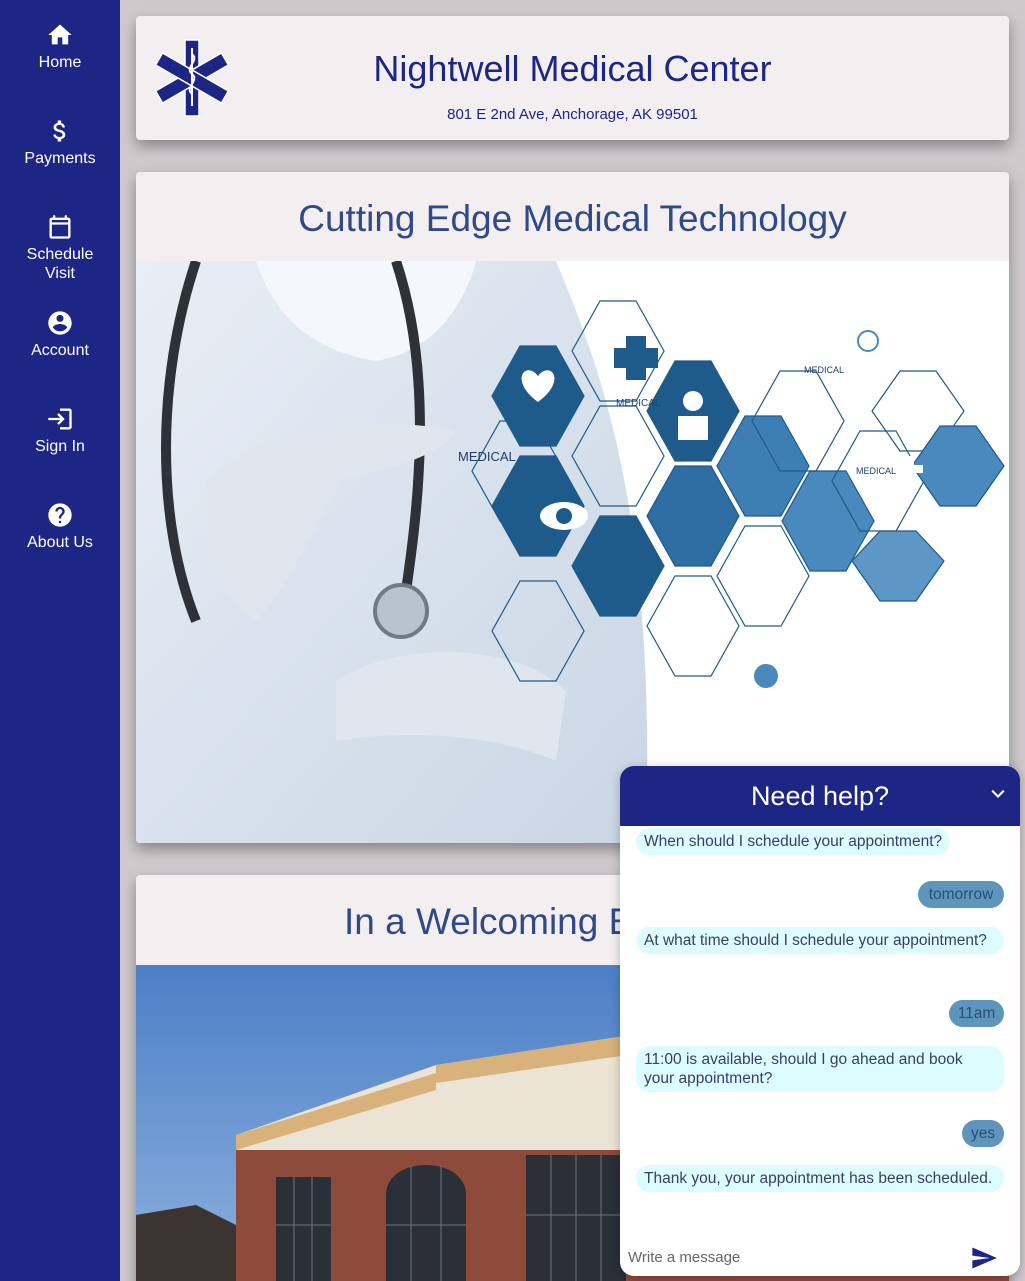 The width and height of the screenshot is (1025, 1281). I want to click on sidebar-item-account: Account, so click(60, 334).